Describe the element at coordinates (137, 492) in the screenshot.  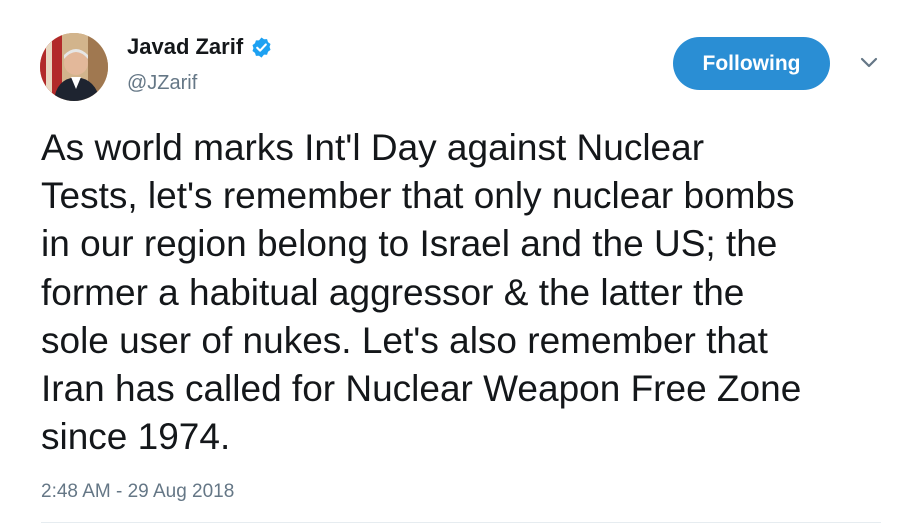
I see `tweet-timestamp: 2:48 AM - 29 Aug 2018` at that location.